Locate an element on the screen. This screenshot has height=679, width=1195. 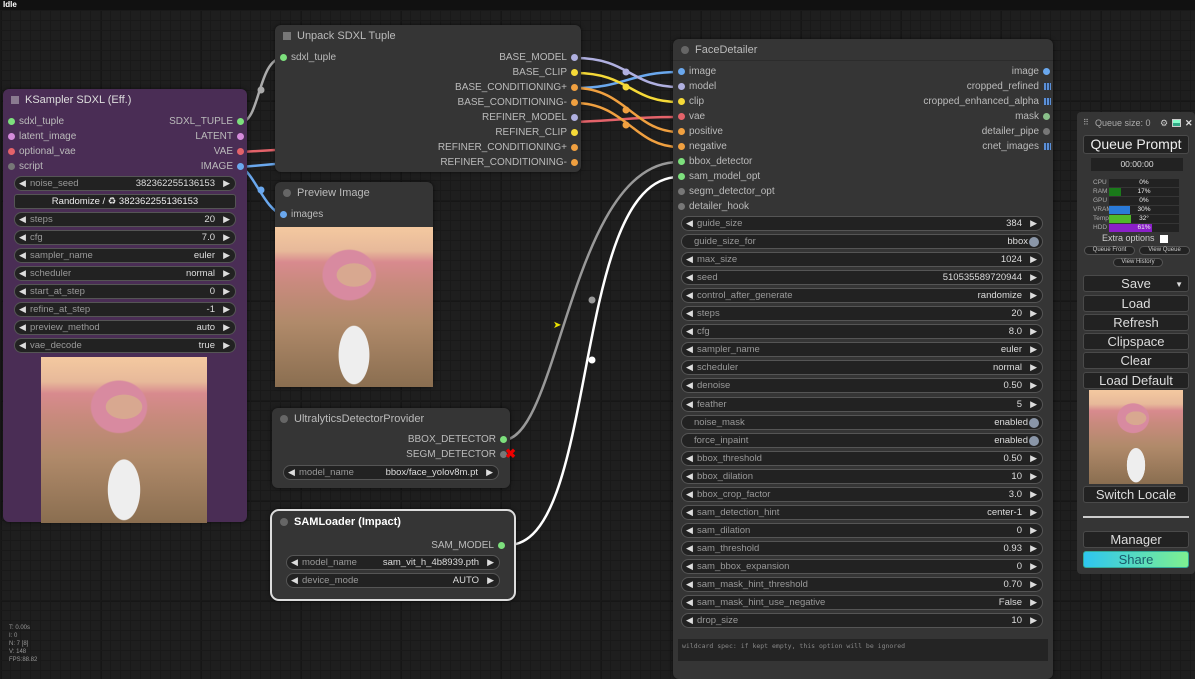
widget-drop-size: ◀ drop_size 10 ▶ is located at coordinates (862, 621).